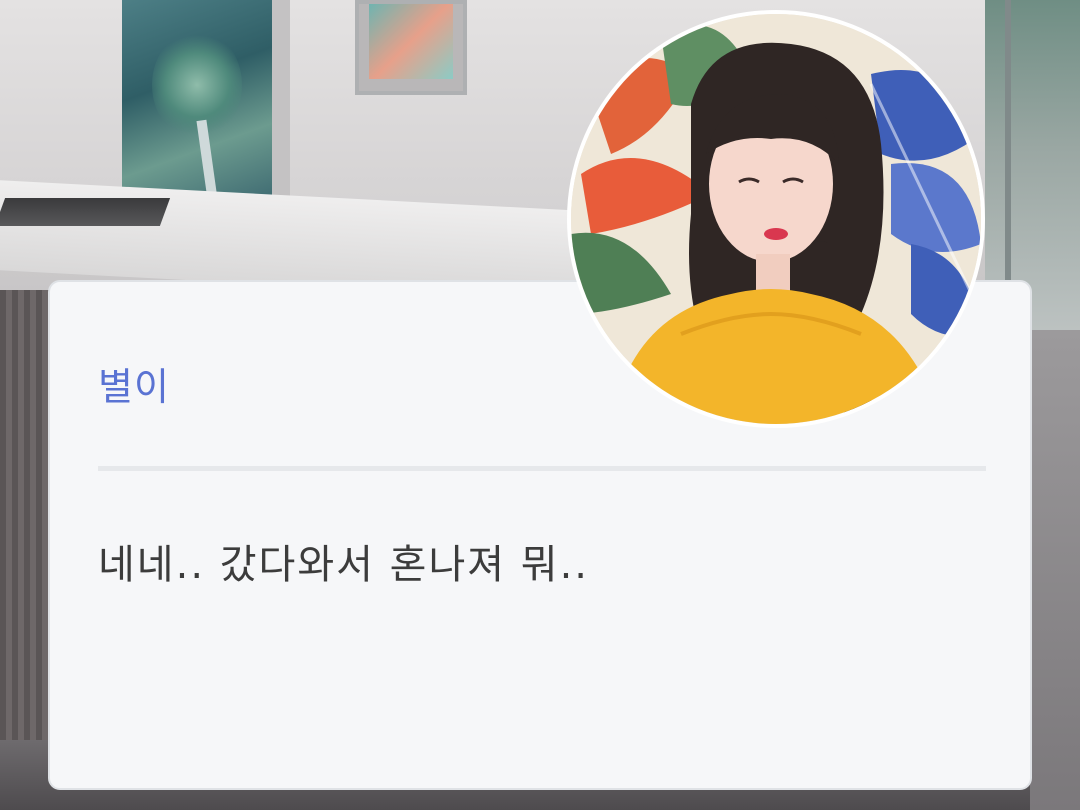 Image resolution: width=1080 pixels, height=810 pixels. Describe the element at coordinates (542, 468) in the screenshot. I see `dialogue-divider` at that location.